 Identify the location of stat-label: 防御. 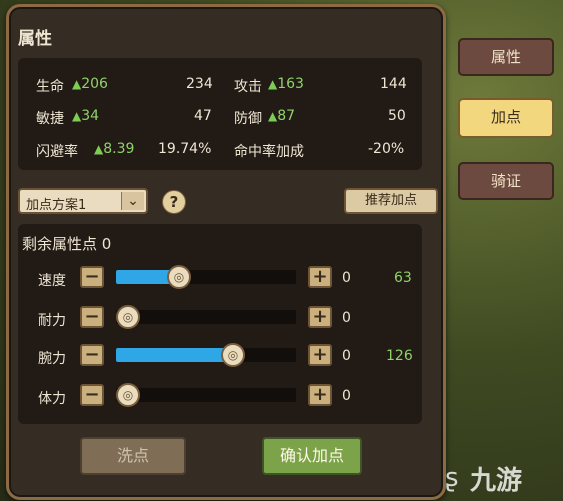
(248, 119).